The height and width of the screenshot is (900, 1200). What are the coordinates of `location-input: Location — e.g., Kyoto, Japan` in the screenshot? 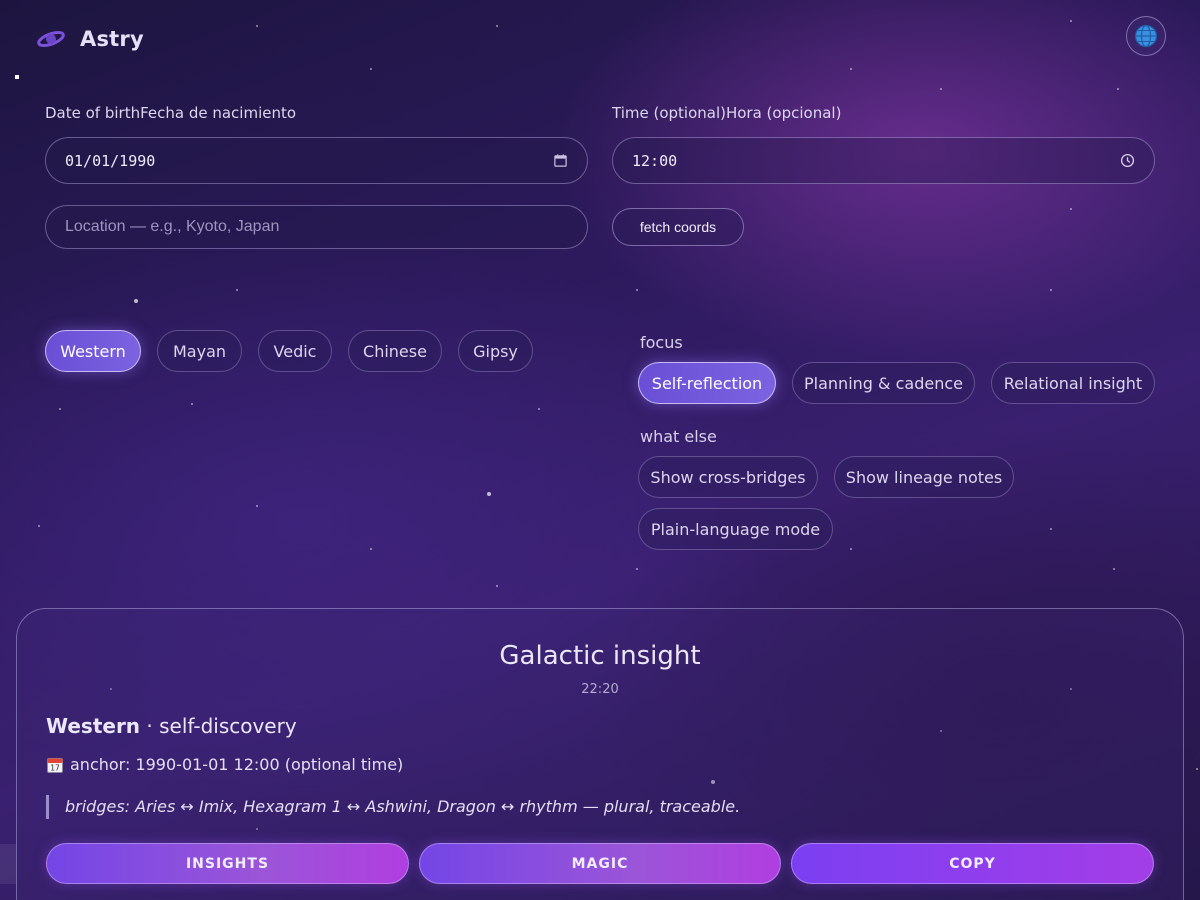 It's located at (316, 227).